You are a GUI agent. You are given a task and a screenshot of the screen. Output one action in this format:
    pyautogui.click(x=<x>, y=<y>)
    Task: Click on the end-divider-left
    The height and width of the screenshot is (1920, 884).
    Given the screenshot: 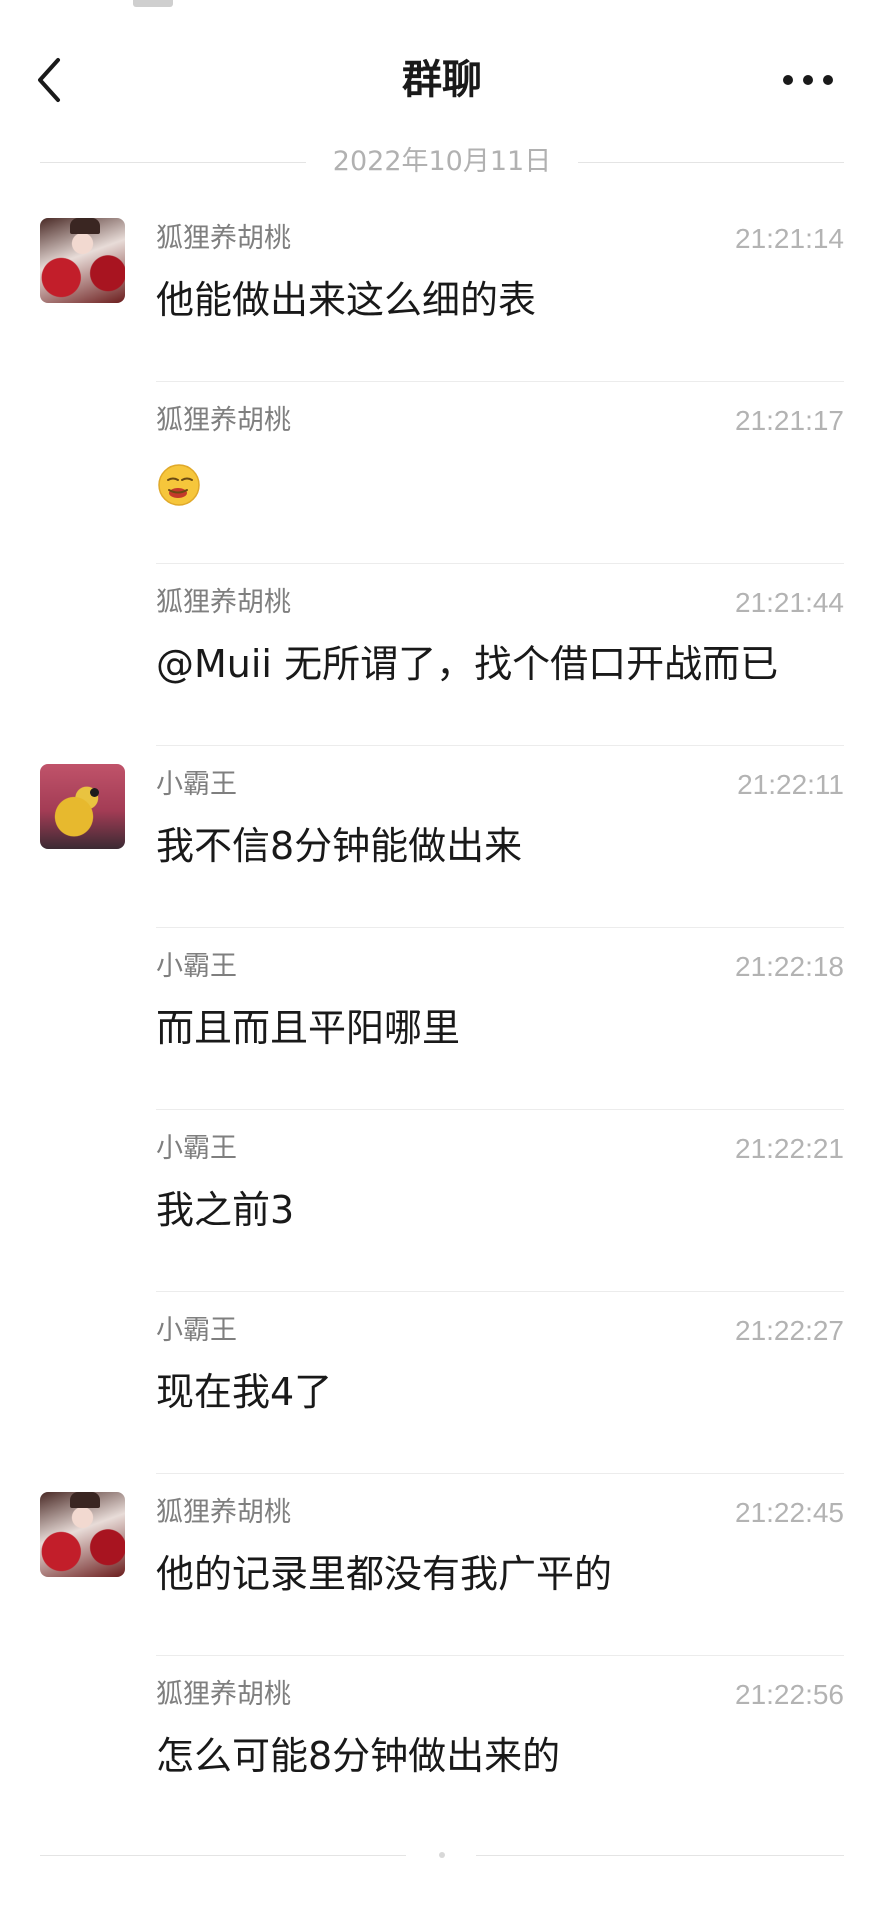 What is the action you would take?
    pyautogui.click(x=223, y=1855)
    